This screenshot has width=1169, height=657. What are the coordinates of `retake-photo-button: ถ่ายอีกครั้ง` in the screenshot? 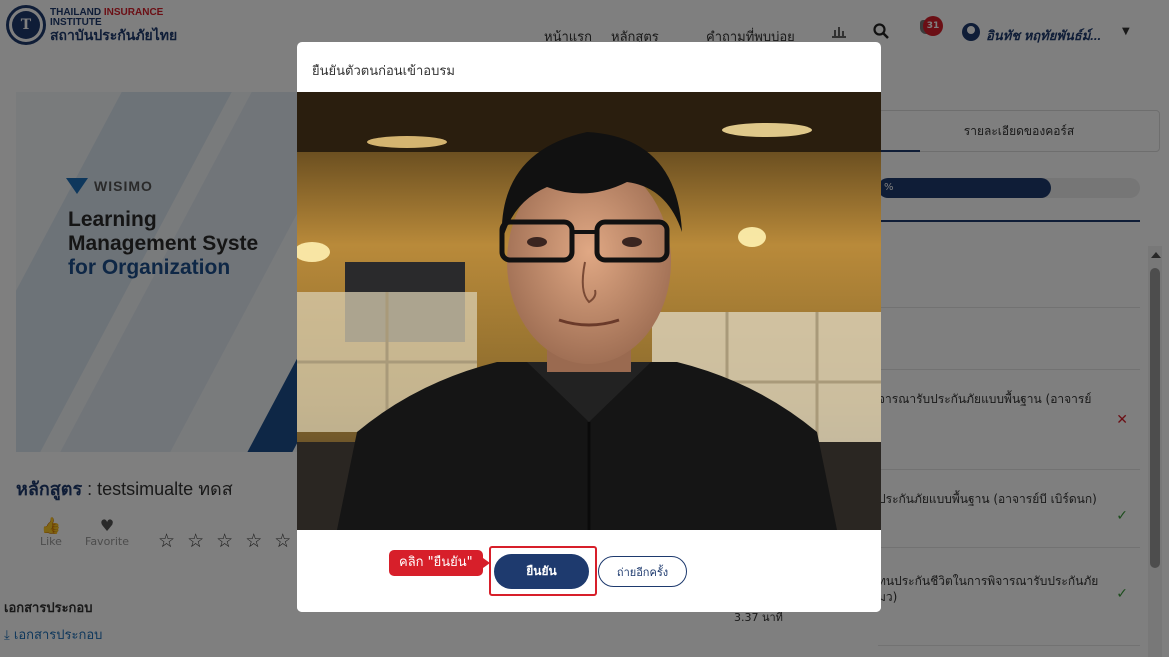 It's located at (642, 571).